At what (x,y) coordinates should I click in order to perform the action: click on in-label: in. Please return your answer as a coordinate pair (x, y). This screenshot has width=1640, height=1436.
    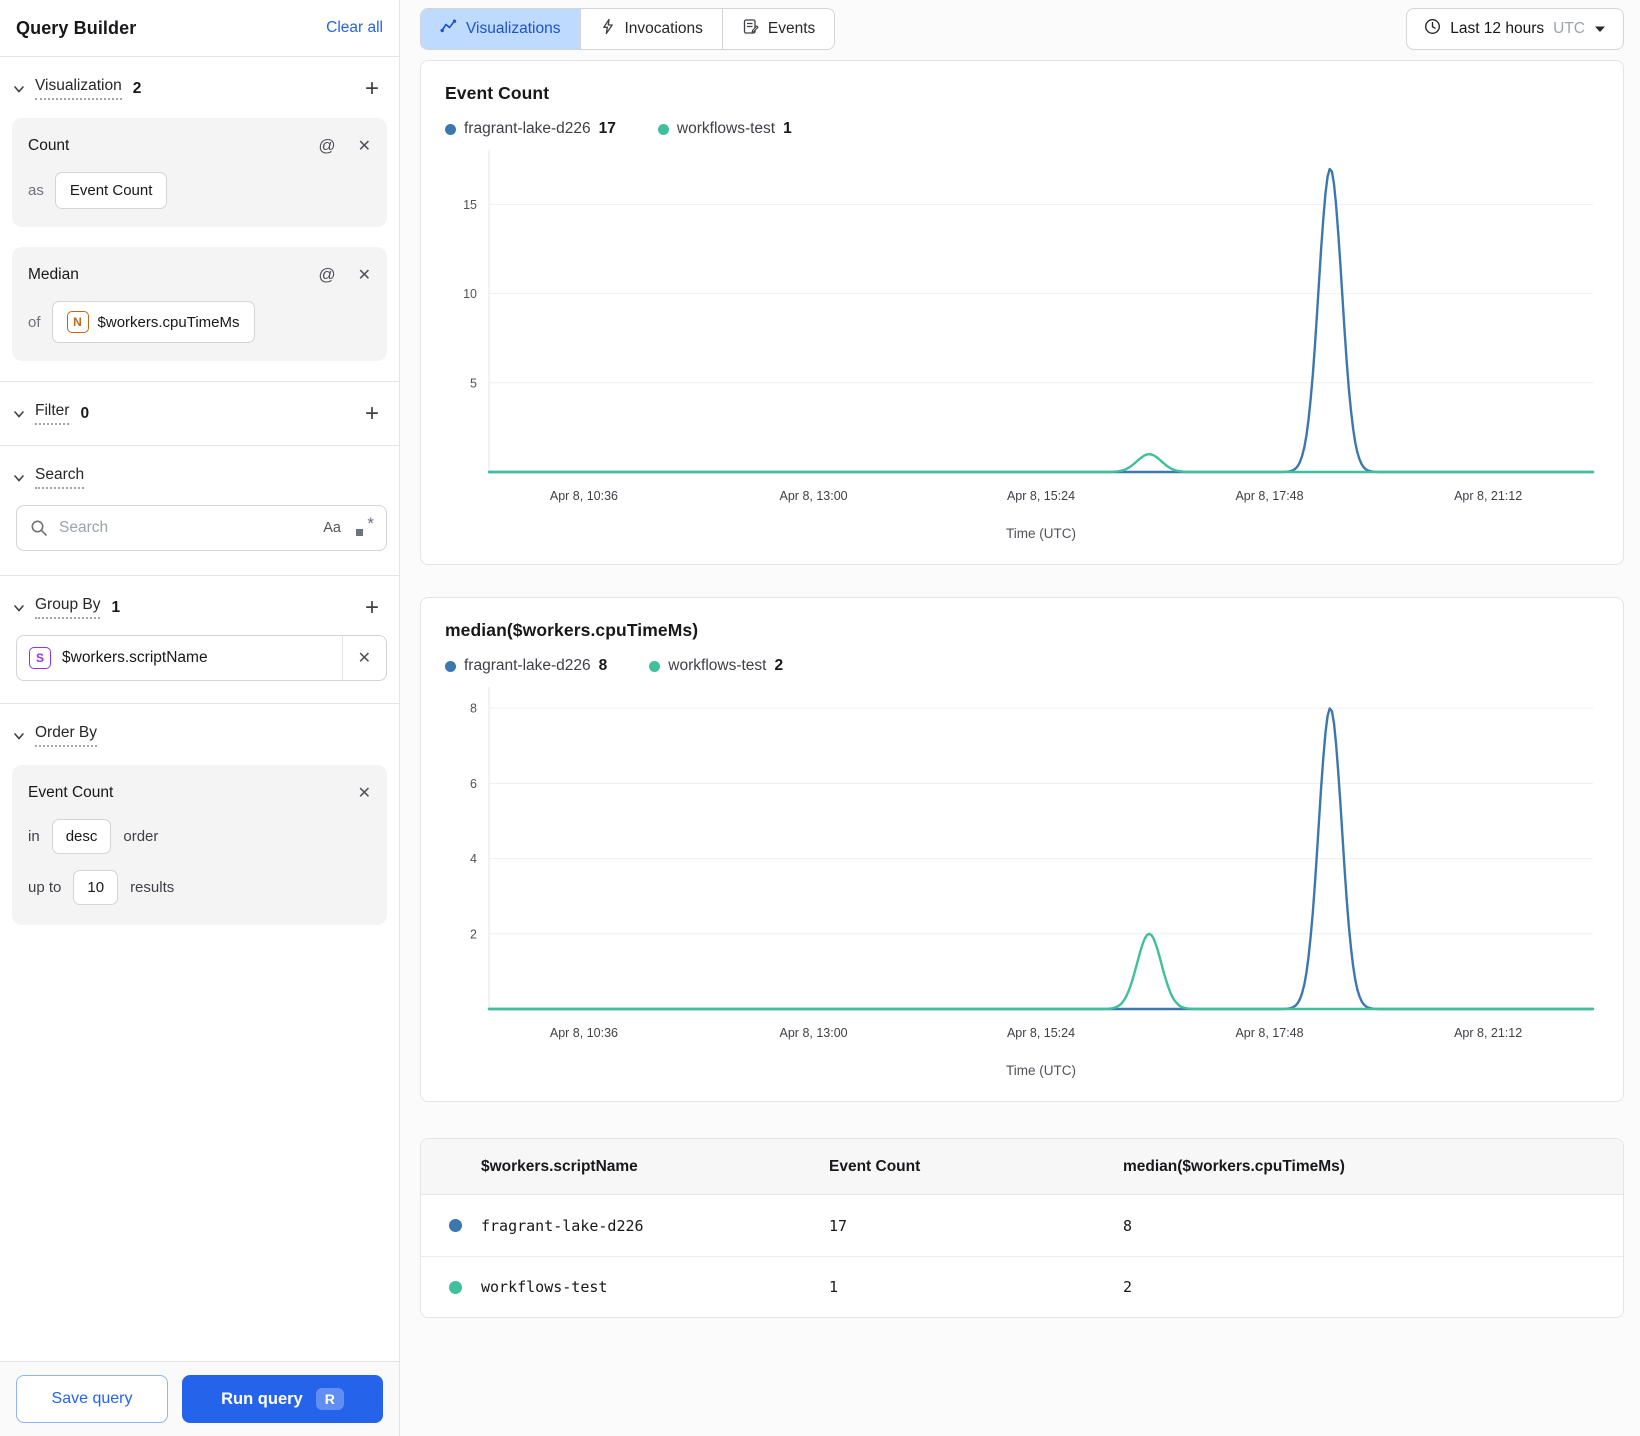
    Looking at the image, I should click on (34, 836).